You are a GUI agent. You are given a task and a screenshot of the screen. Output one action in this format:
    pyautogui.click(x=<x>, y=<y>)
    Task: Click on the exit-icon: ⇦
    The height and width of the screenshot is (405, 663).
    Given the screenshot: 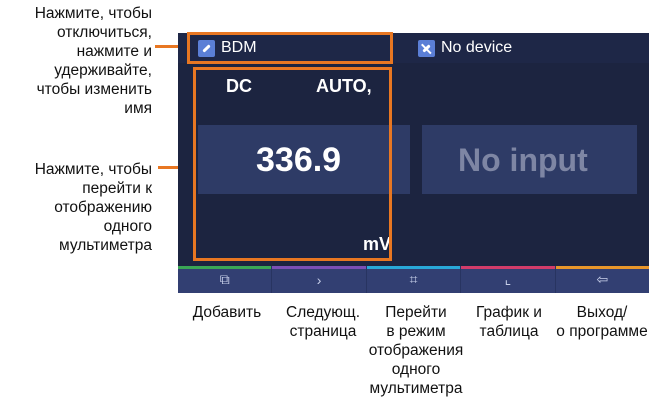 What is the action you would take?
    pyautogui.click(x=602, y=279)
    